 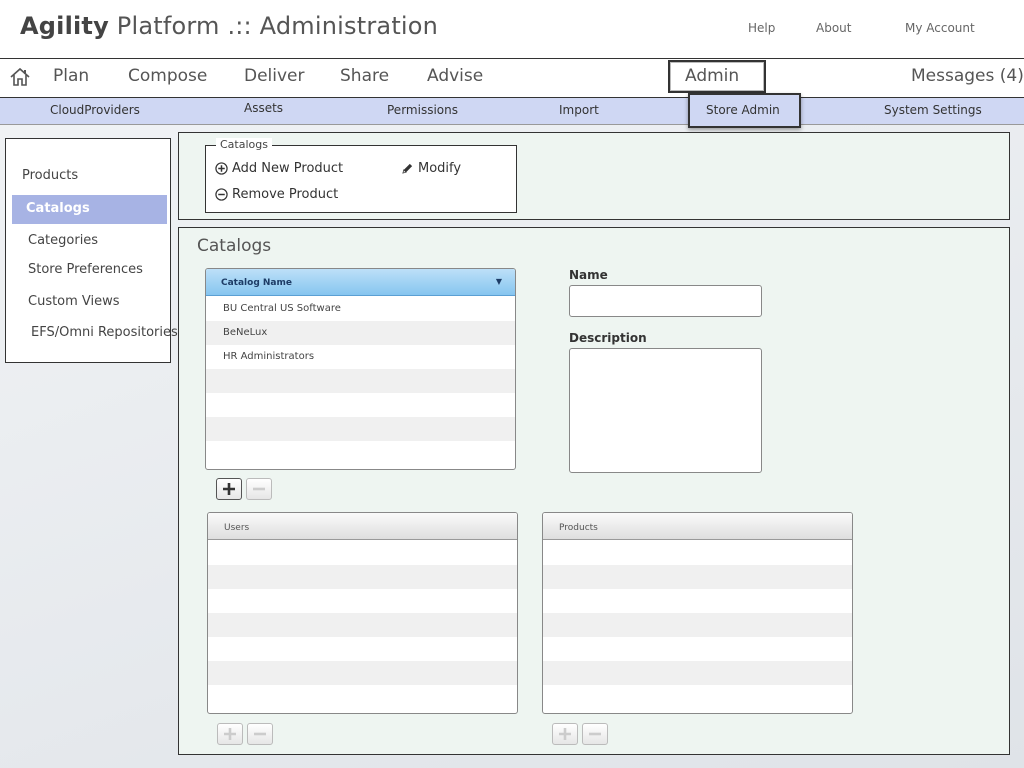 What do you see at coordinates (455, 76) in the screenshot?
I see `nav-advise: Advise` at bounding box center [455, 76].